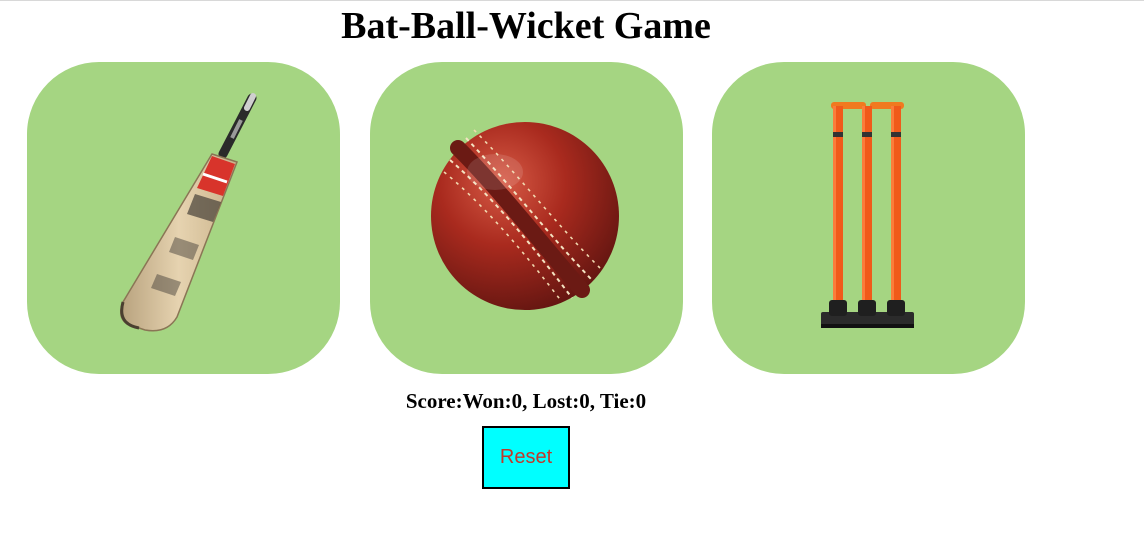 The width and height of the screenshot is (1144, 552). I want to click on cricket-bat-icon, so click(188, 212).